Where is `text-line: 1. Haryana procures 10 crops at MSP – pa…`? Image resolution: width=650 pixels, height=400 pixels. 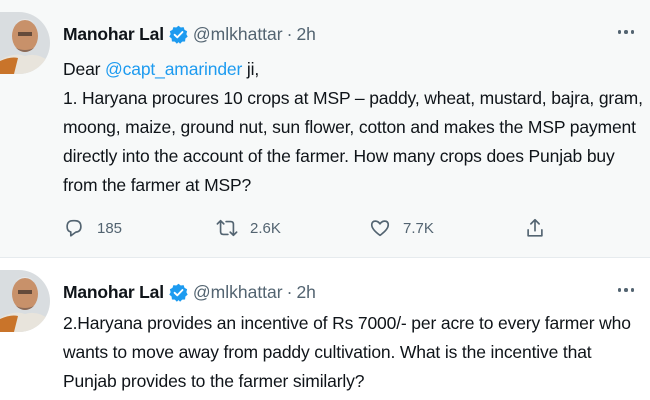 text-line: 1. Haryana procures 10 crops at MSP – pa… is located at coordinates (353, 98).